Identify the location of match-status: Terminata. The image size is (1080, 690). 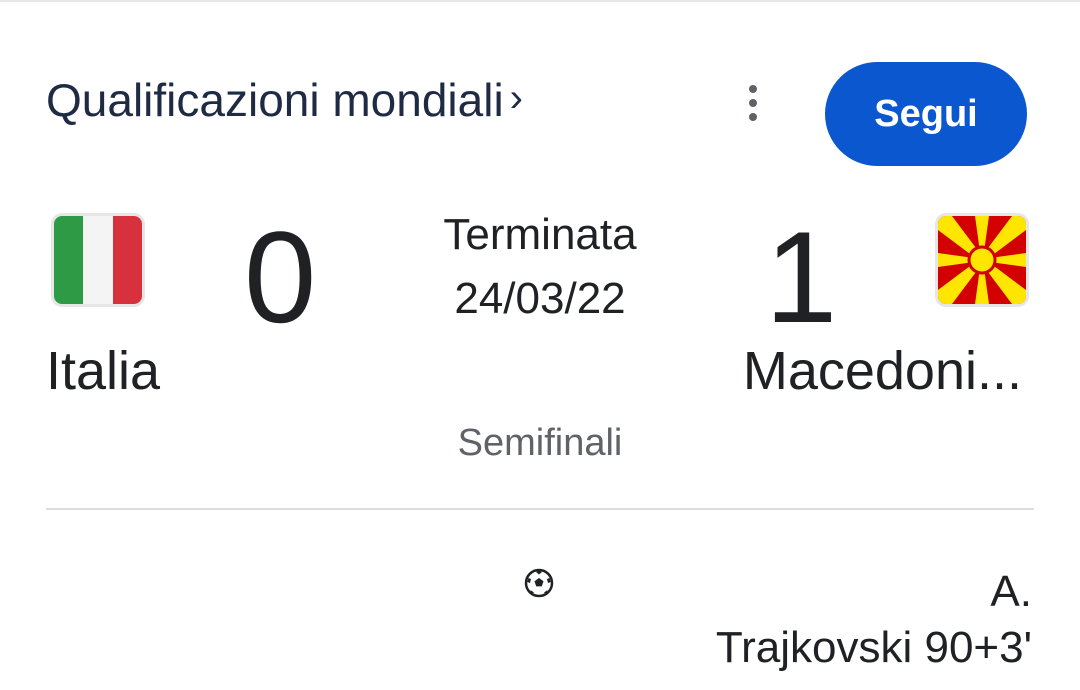
(540, 234).